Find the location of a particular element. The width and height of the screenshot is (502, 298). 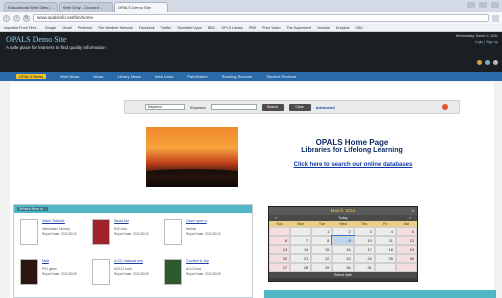

bookmark-item: The Weather Network is located at coordinates (115, 28).